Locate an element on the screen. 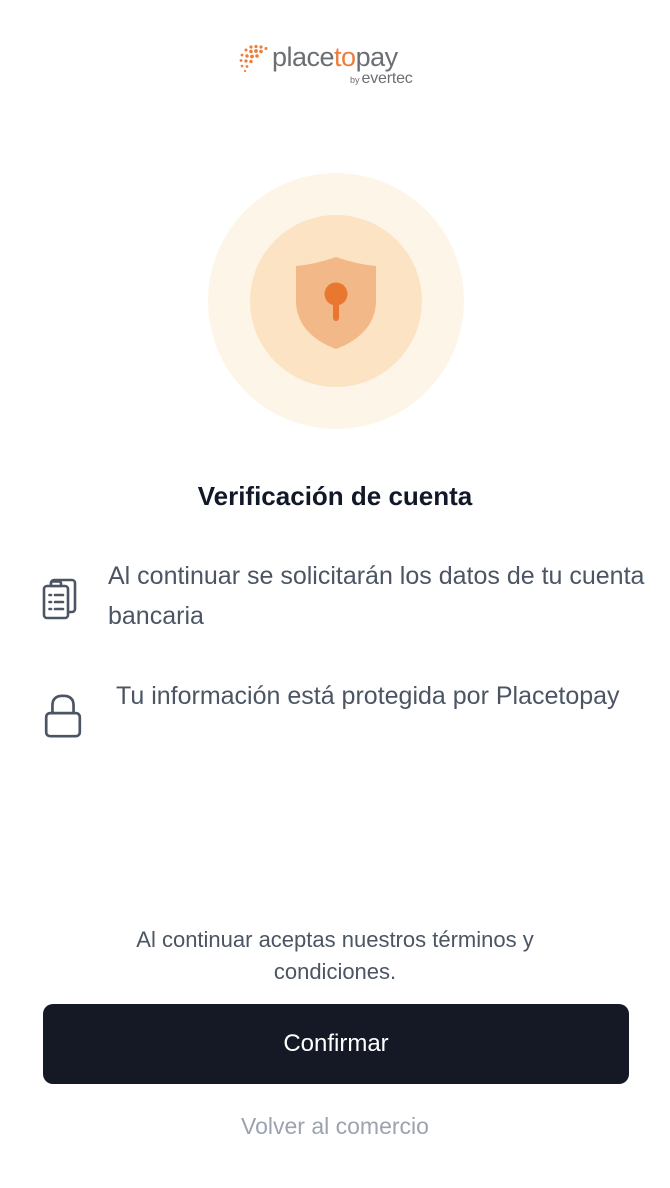 The image size is (670, 1188). security-illustration is located at coordinates (336, 301).